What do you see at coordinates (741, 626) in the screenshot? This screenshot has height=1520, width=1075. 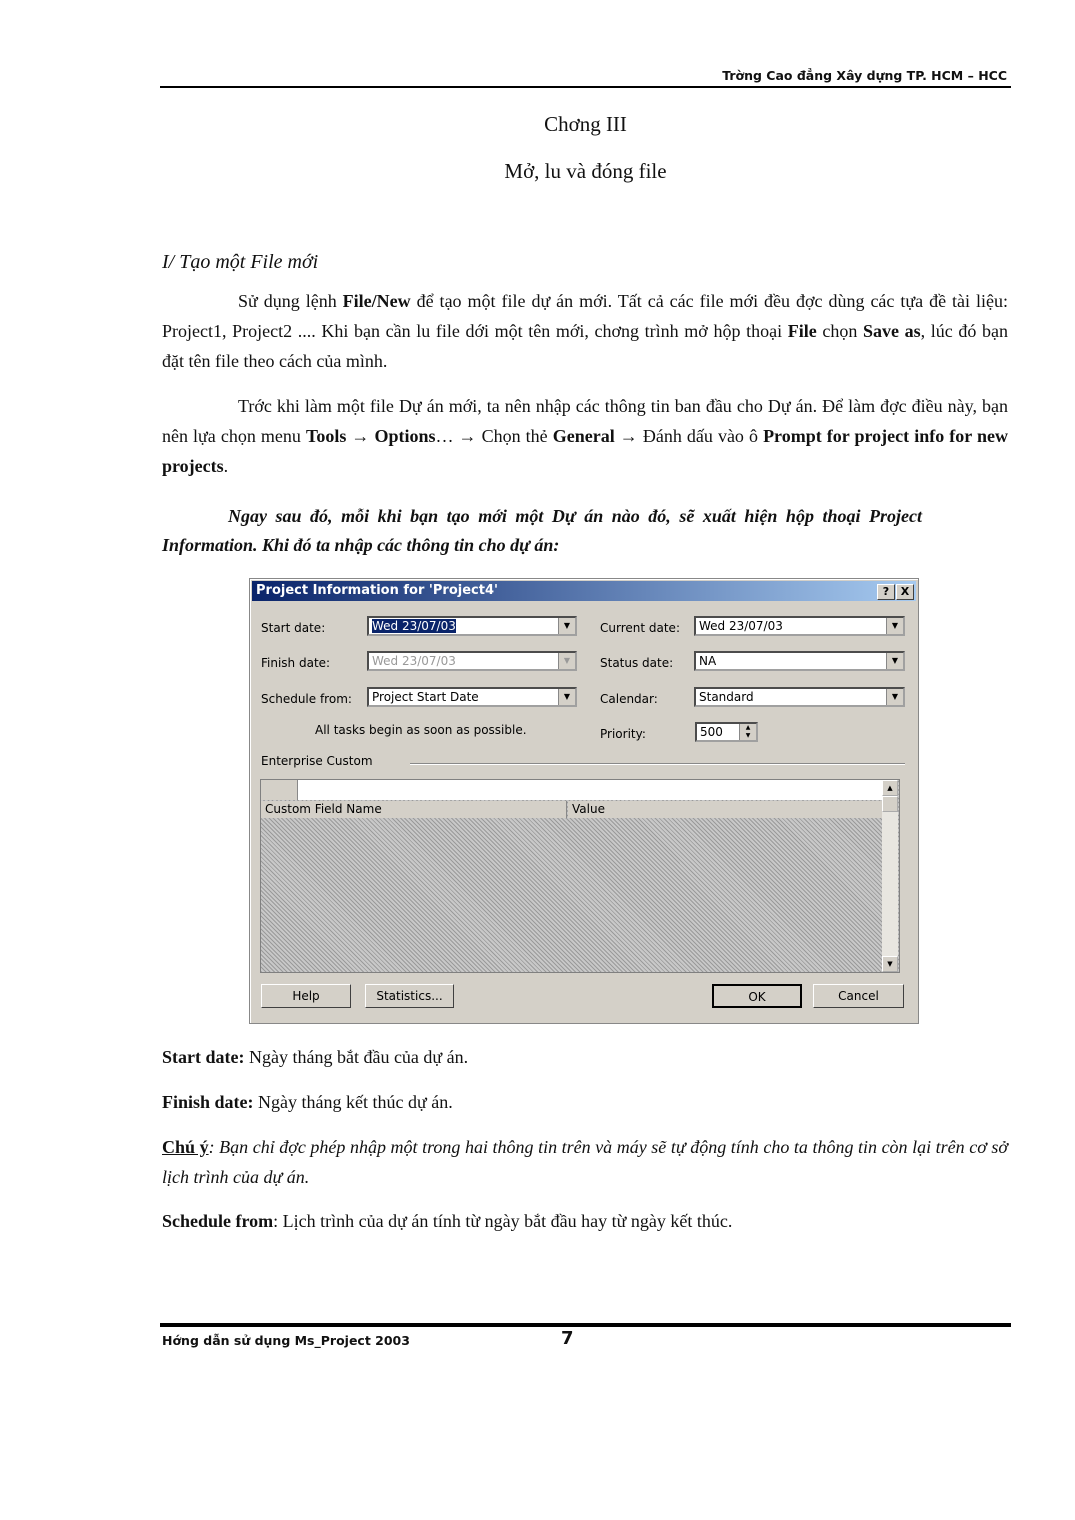 I see `current-date-value: Wed 23/07/03` at bounding box center [741, 626].